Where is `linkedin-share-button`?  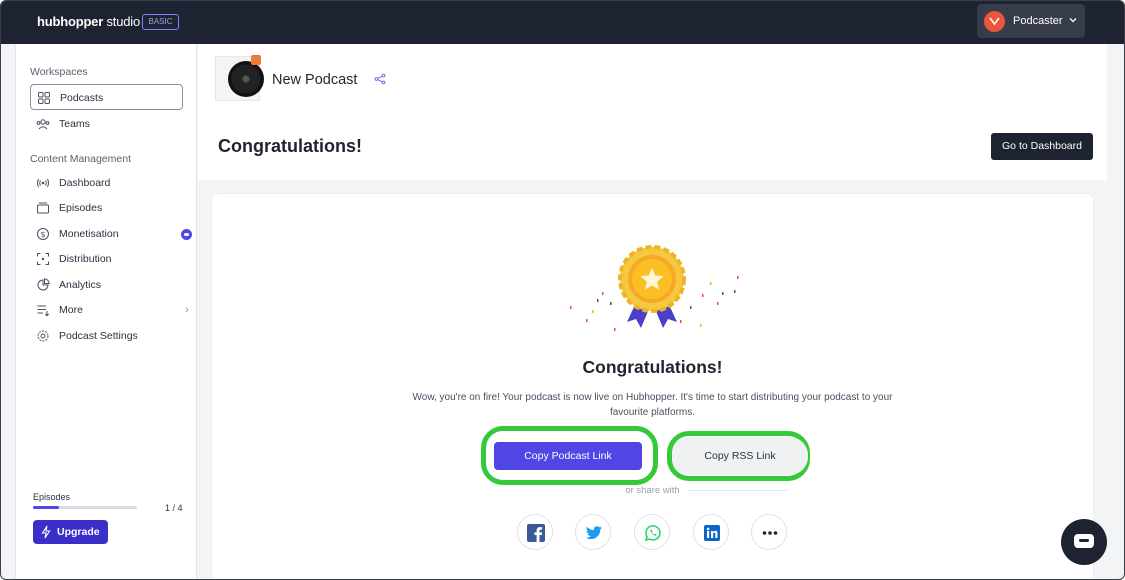
linkedin-share-button is located at coordinates (711, 532).